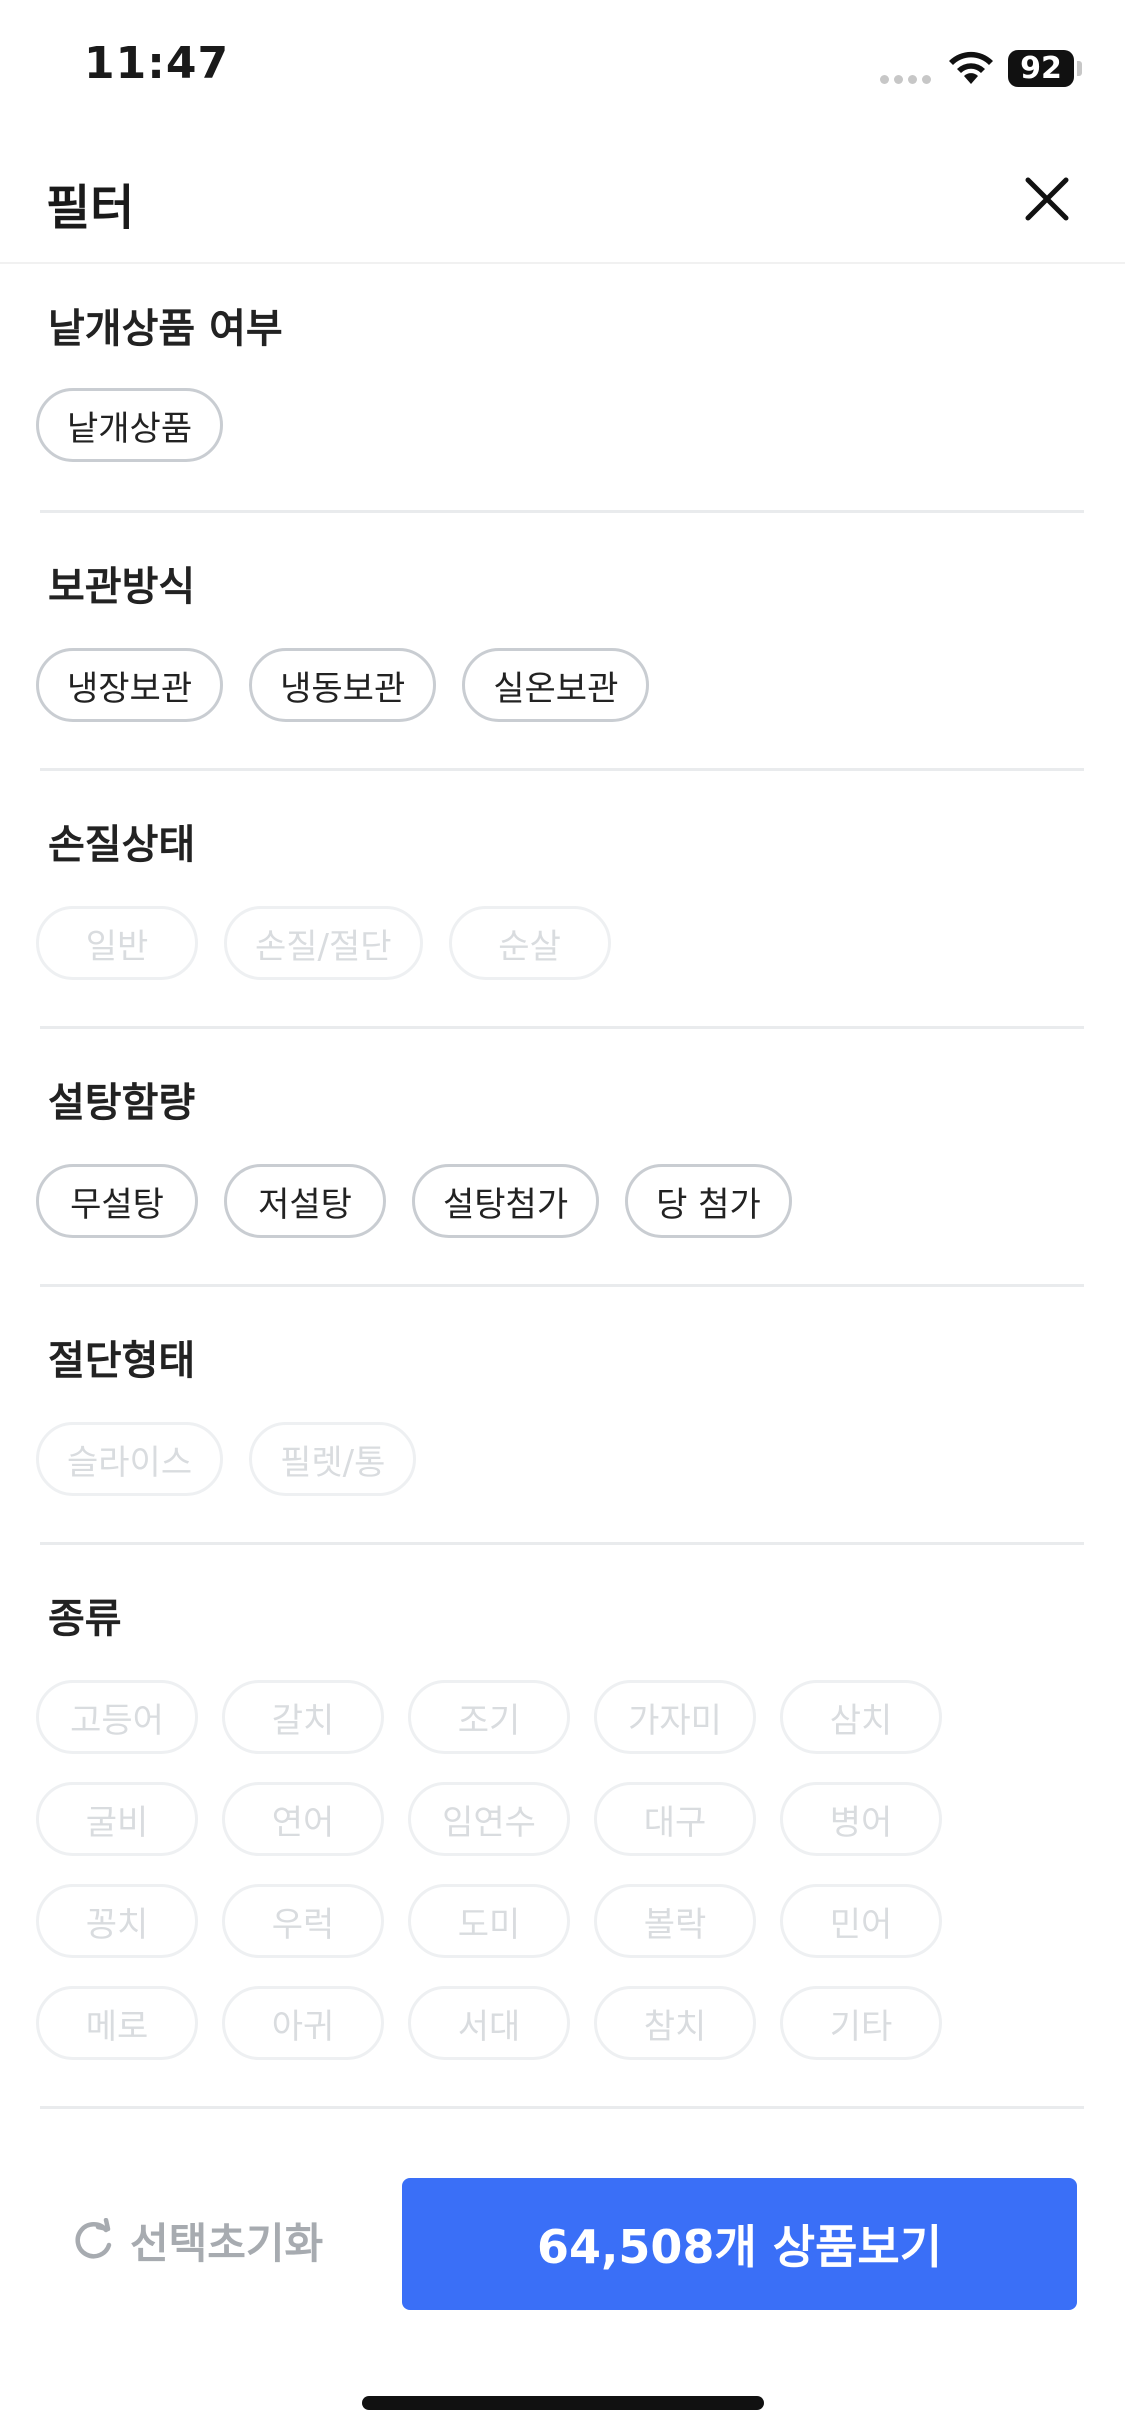 The image size is (1125, 2436). What do you see at coordinates (117, 1717) in the screenshot?
I see `filter-chip: 고등어` at bounding box center [117, 1717].